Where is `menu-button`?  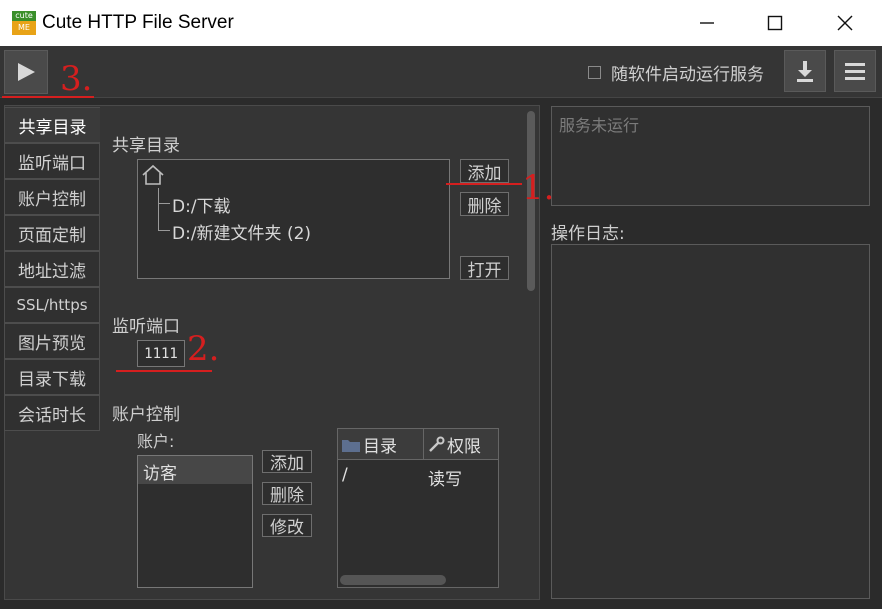
menu-button is located at coordinates (855, 71).